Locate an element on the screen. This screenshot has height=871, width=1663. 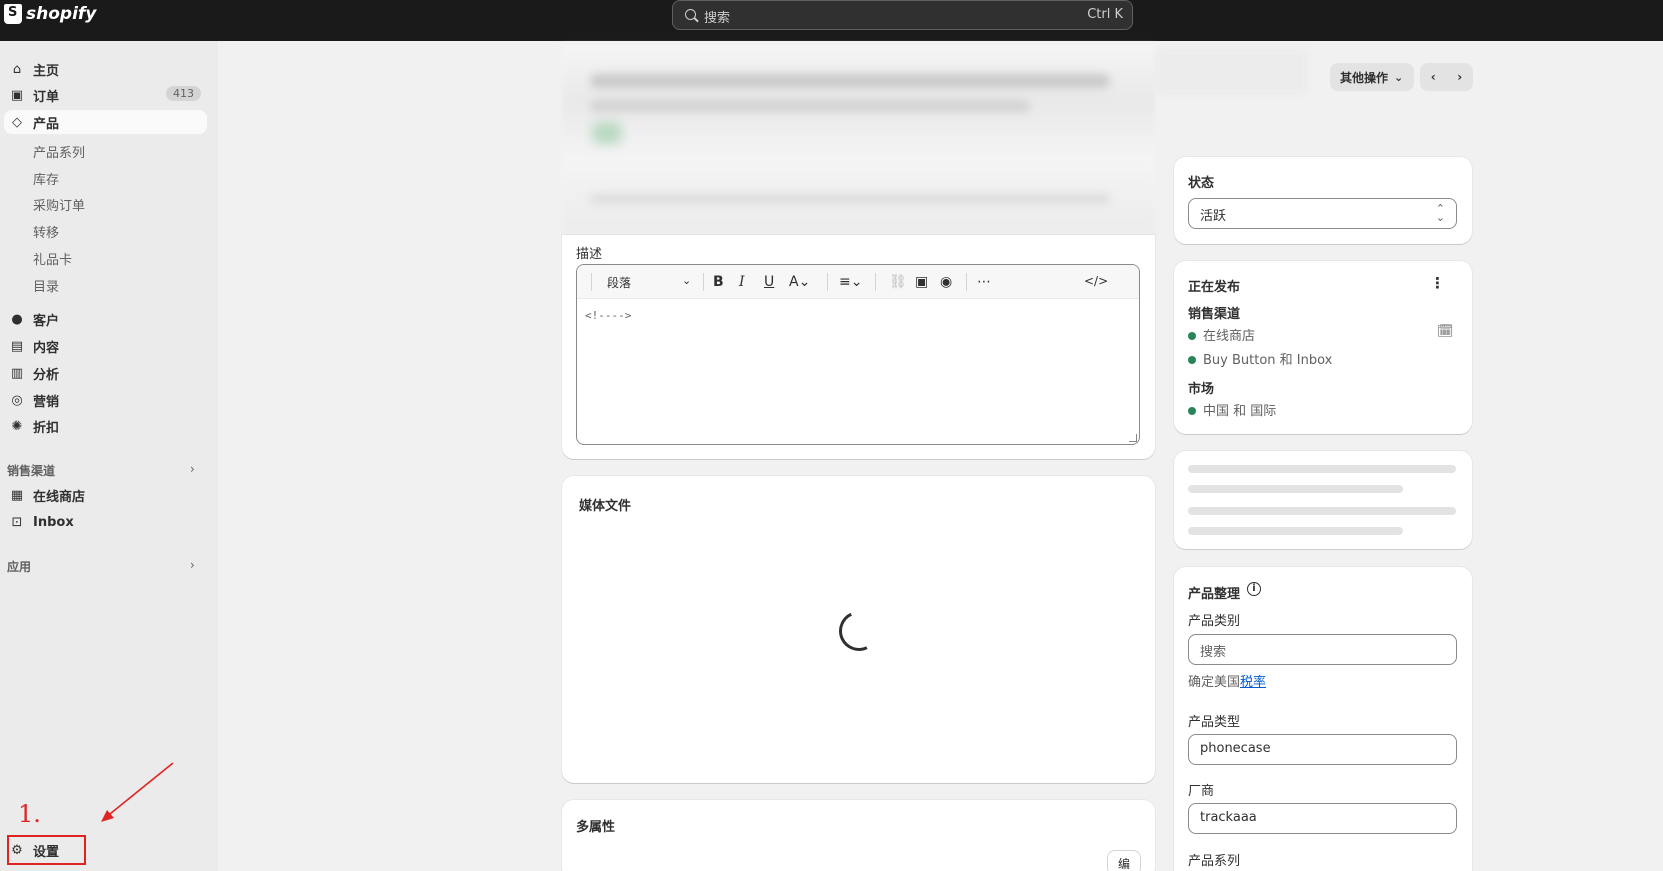
apps-heading: 应用 is located at coordinates (19, 566).